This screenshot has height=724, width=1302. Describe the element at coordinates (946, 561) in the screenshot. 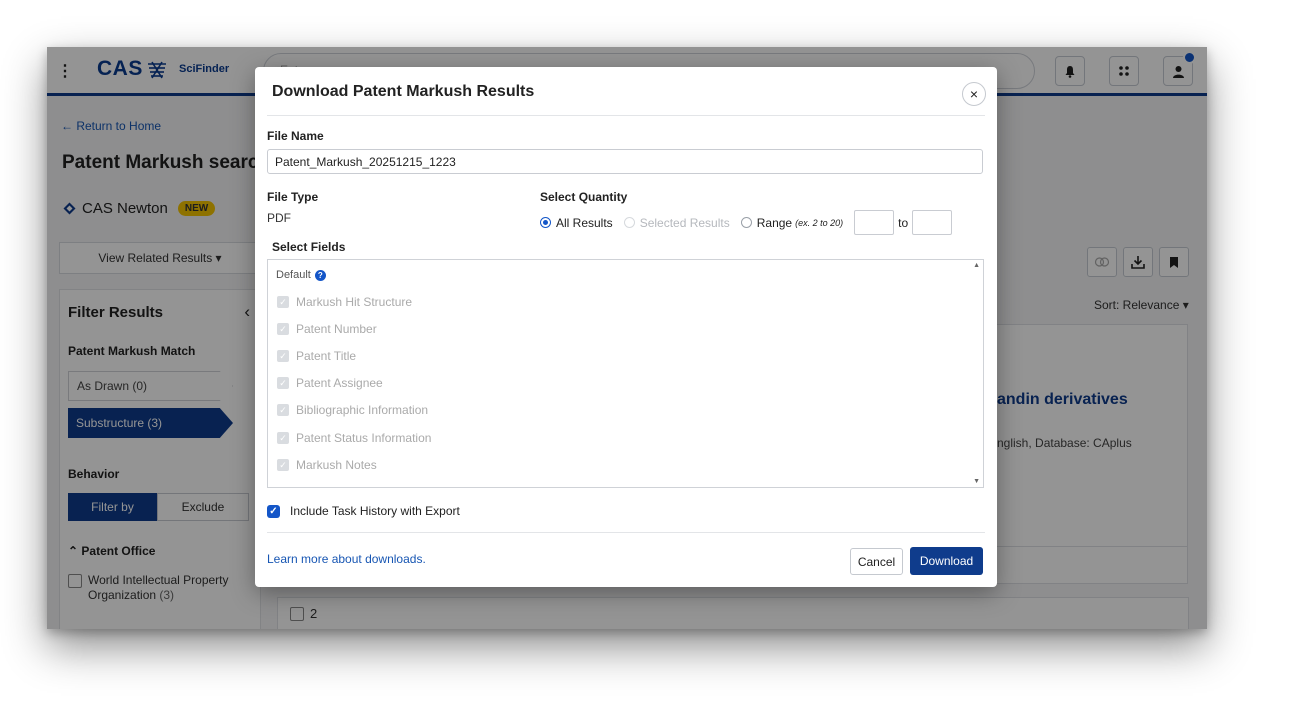

I see `download-submit-button: Download` at that location.